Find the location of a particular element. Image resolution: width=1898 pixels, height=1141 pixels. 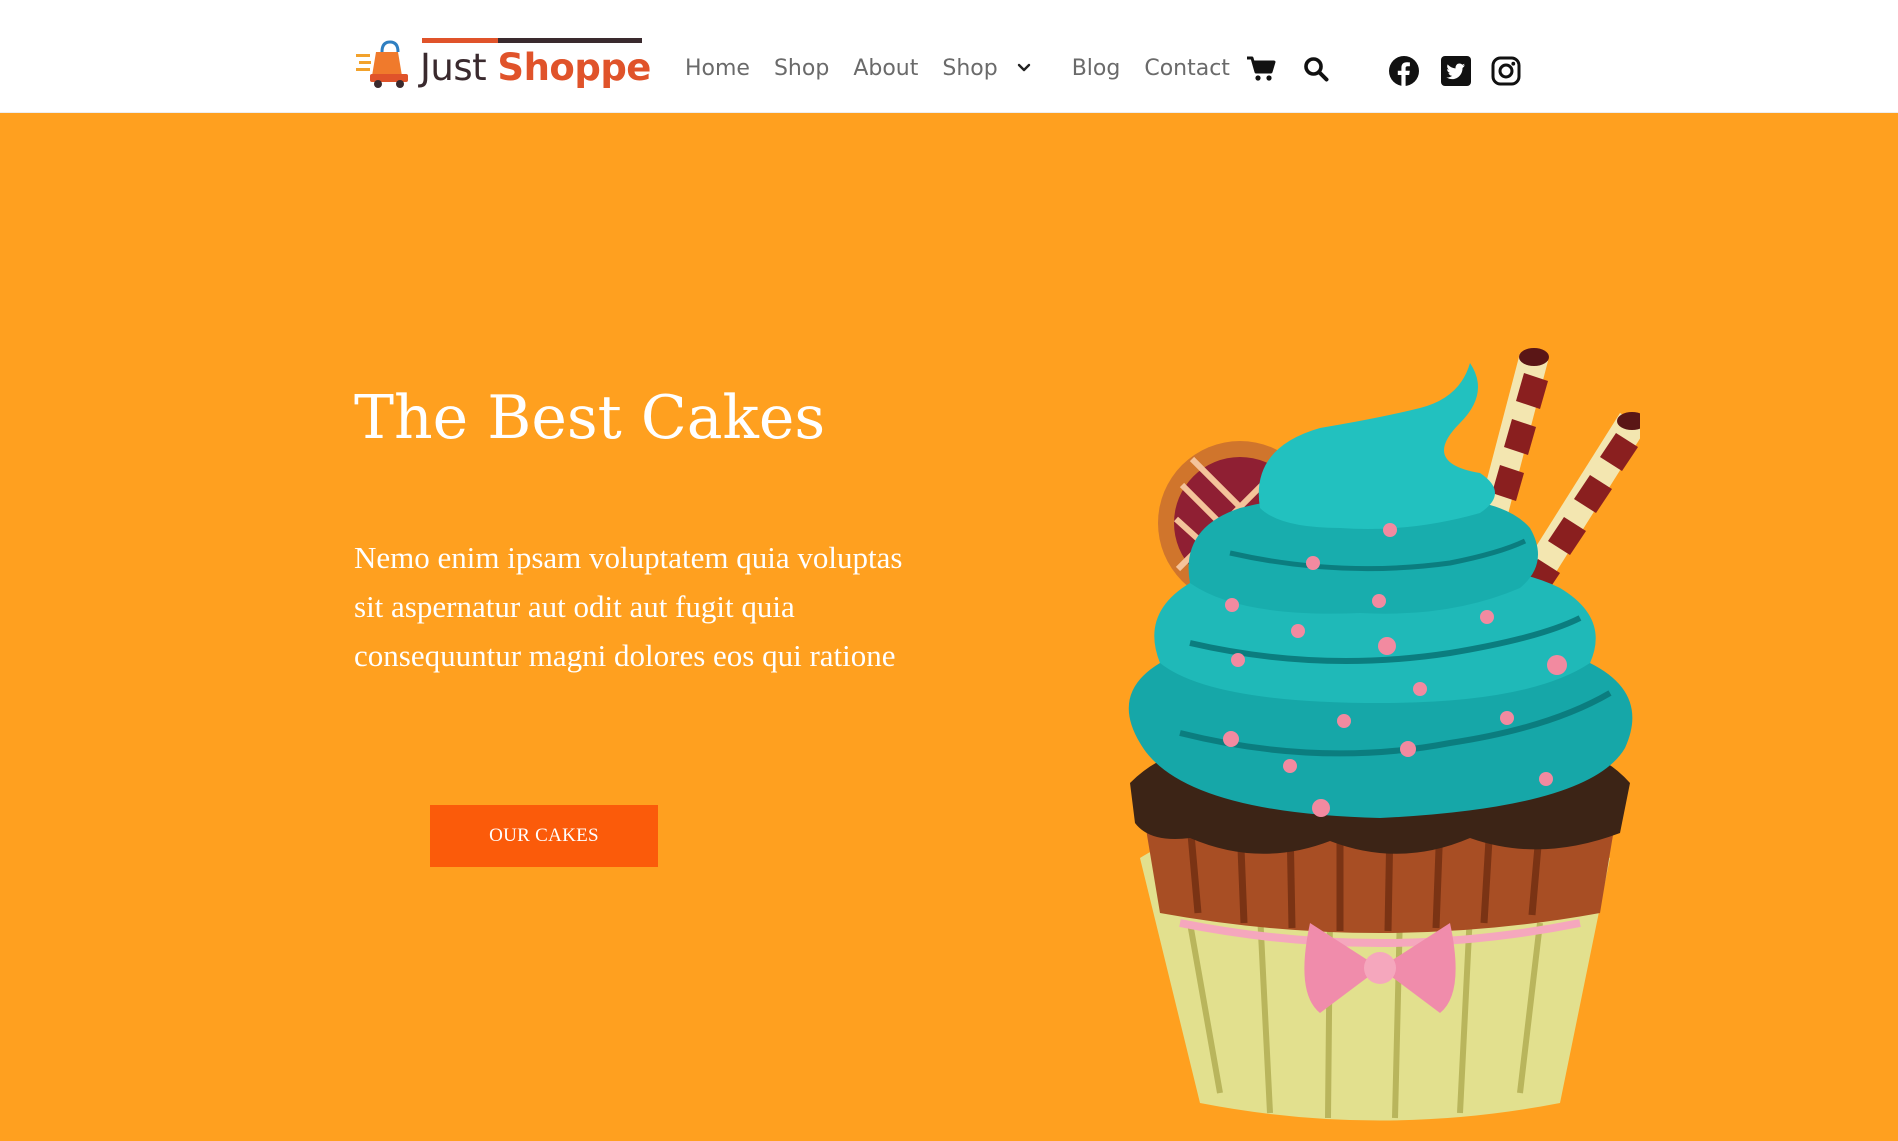

facebook-icon is located at coordinates (1404, 71).